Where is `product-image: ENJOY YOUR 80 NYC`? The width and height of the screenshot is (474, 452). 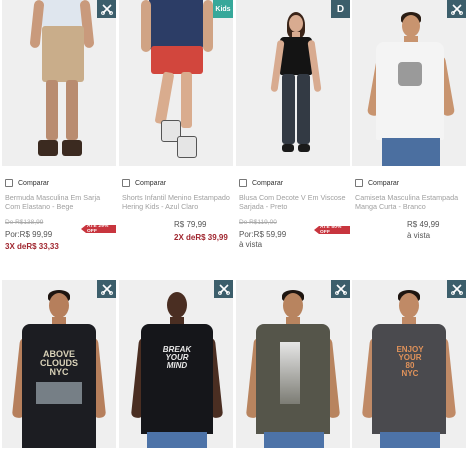
product-image: ENJOY YOUR 80 NYC is located at coordinates (409, 364).